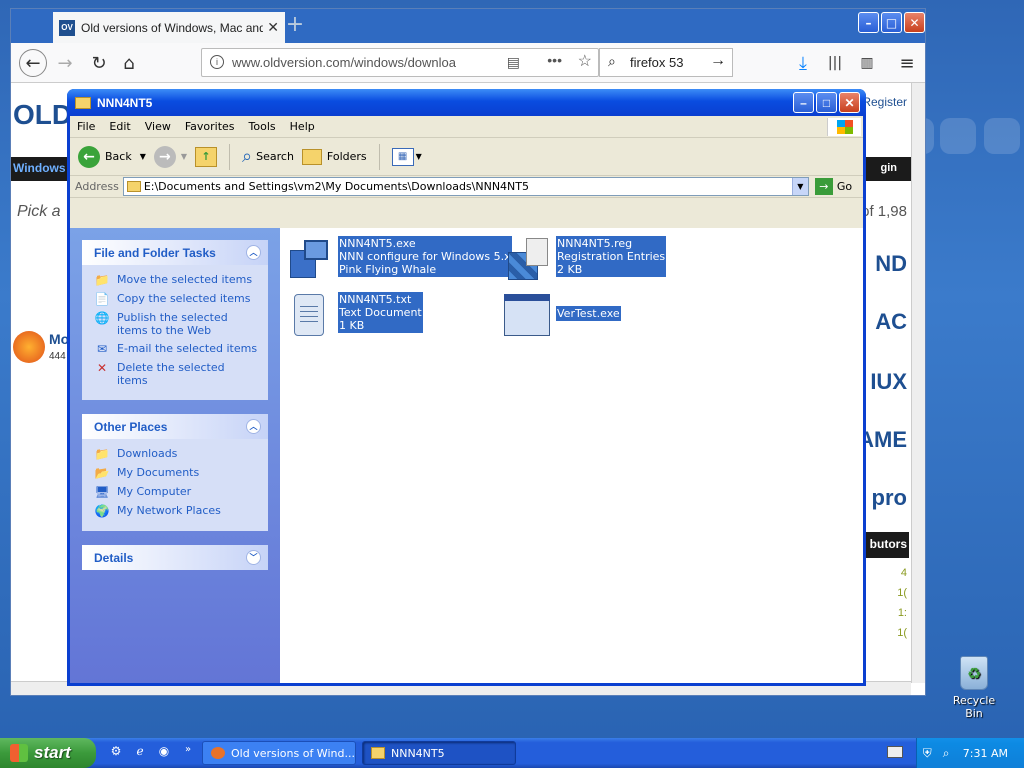 This screenshot has width=1024, height=768. What do you see at coordinates (585, 61) in the screenshot?
I see `bookmark-star-icon: ☆` at bounding box center [585, 61].